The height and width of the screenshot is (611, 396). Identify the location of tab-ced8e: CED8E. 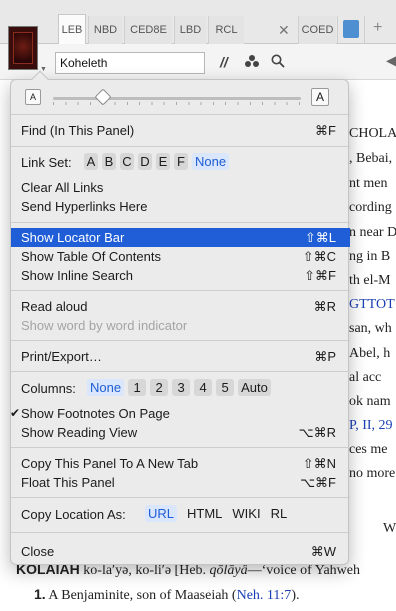
(148, 30).